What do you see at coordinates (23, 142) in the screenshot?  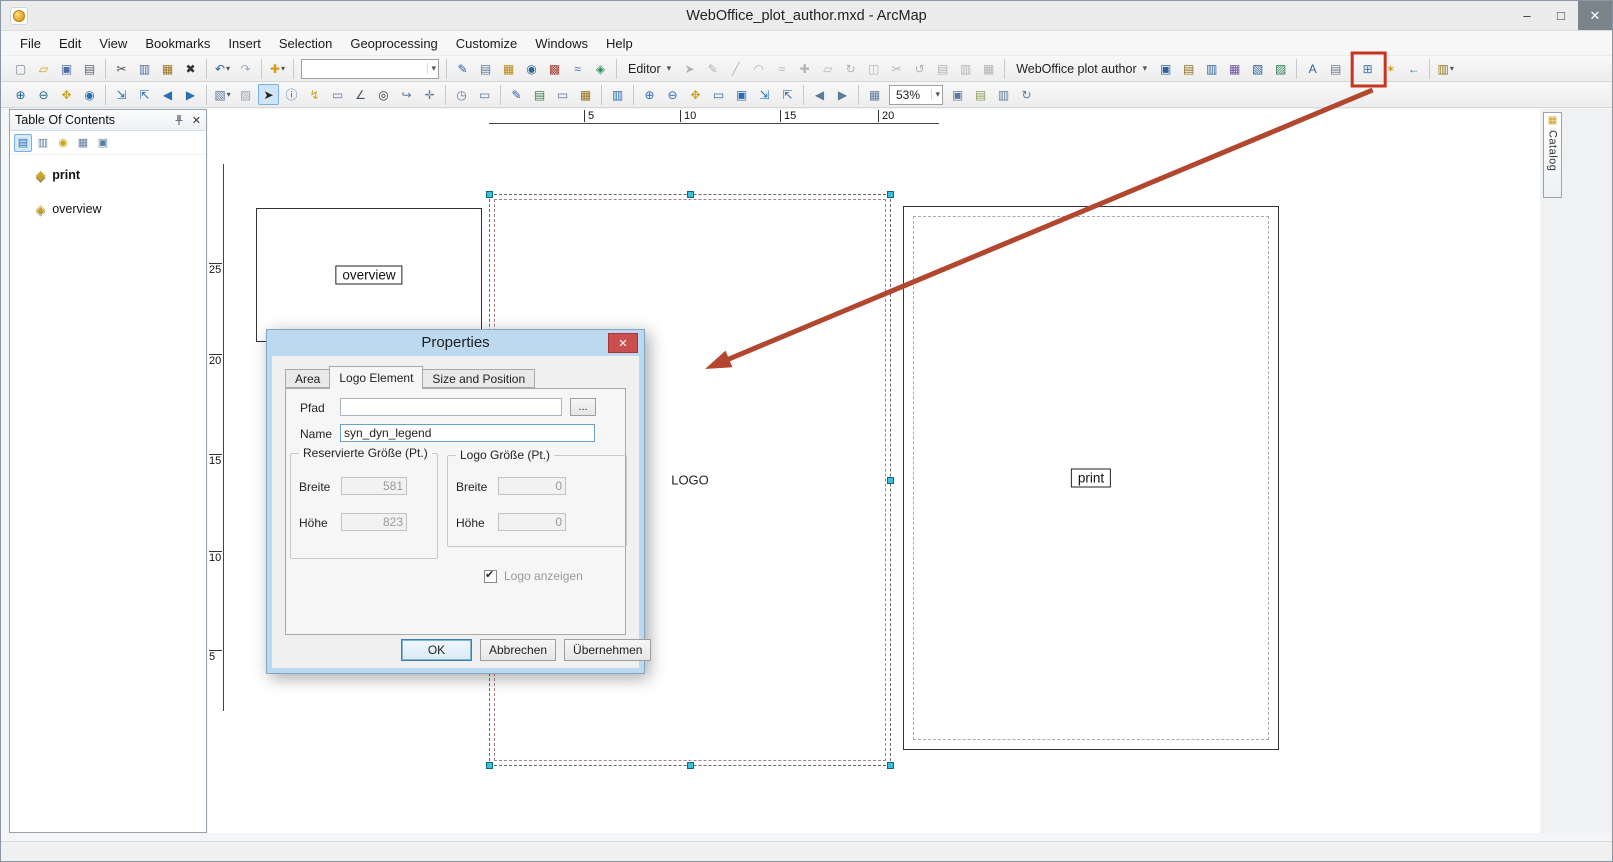 I see `list-by-drawing-order-icon: ▤` at bounding box center [23, 142].